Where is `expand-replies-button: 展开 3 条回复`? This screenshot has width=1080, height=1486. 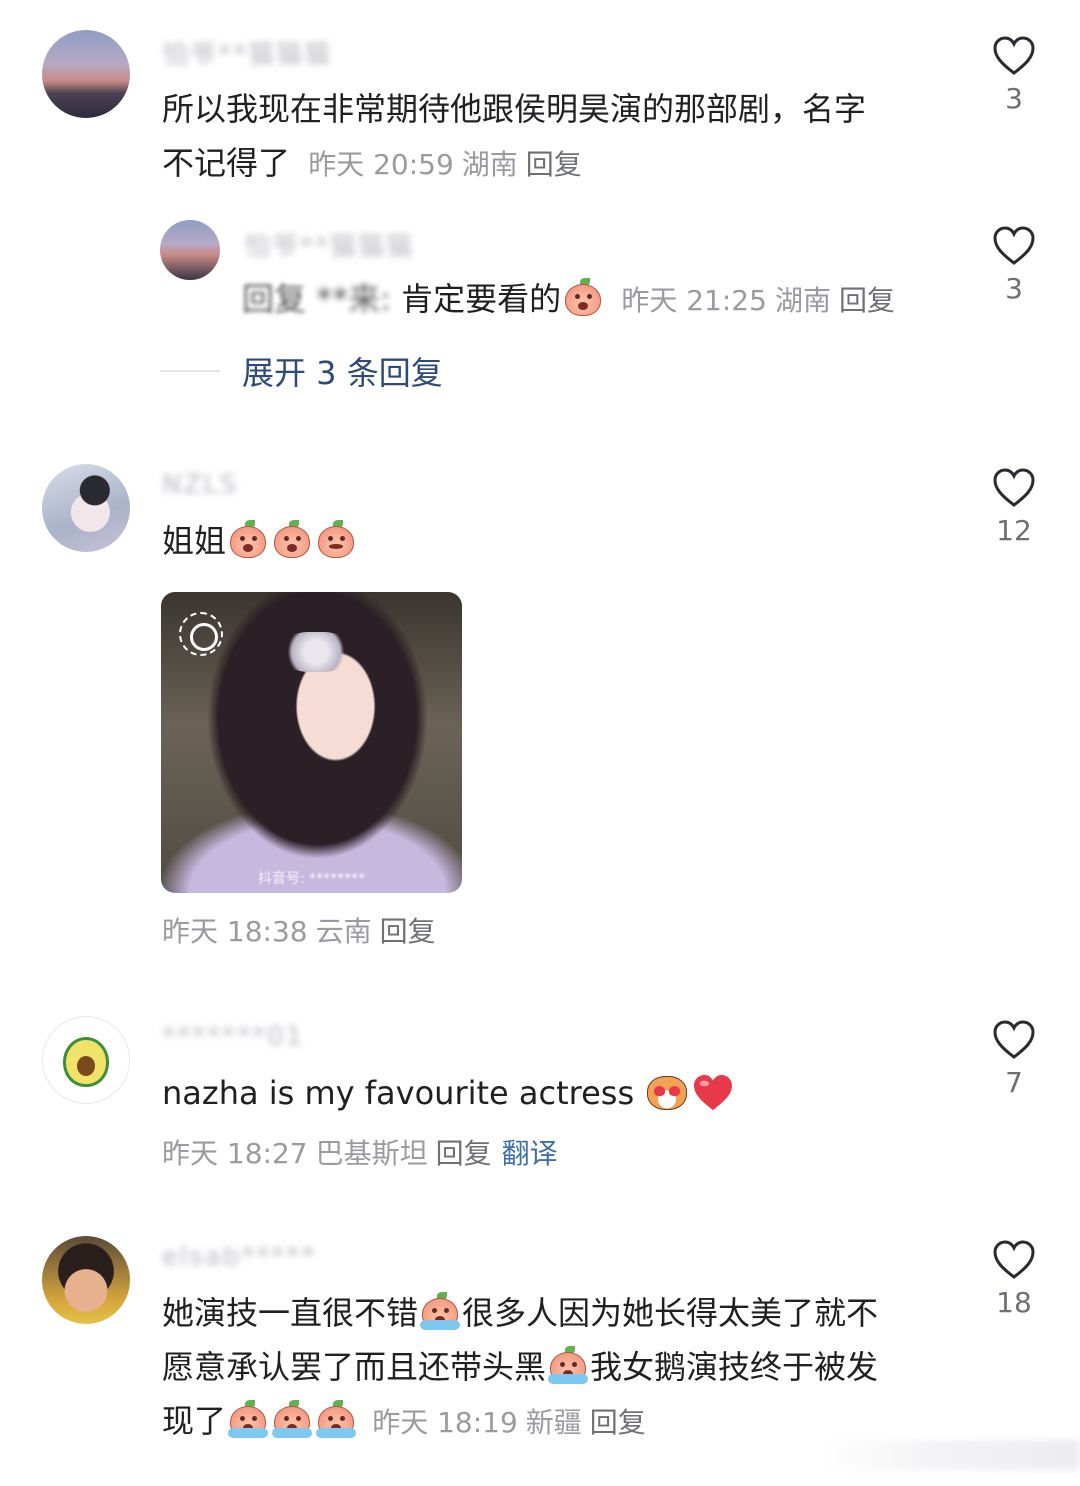
expand-replies-button: 展开 3 条回复 is located at coordinates (342, 371).